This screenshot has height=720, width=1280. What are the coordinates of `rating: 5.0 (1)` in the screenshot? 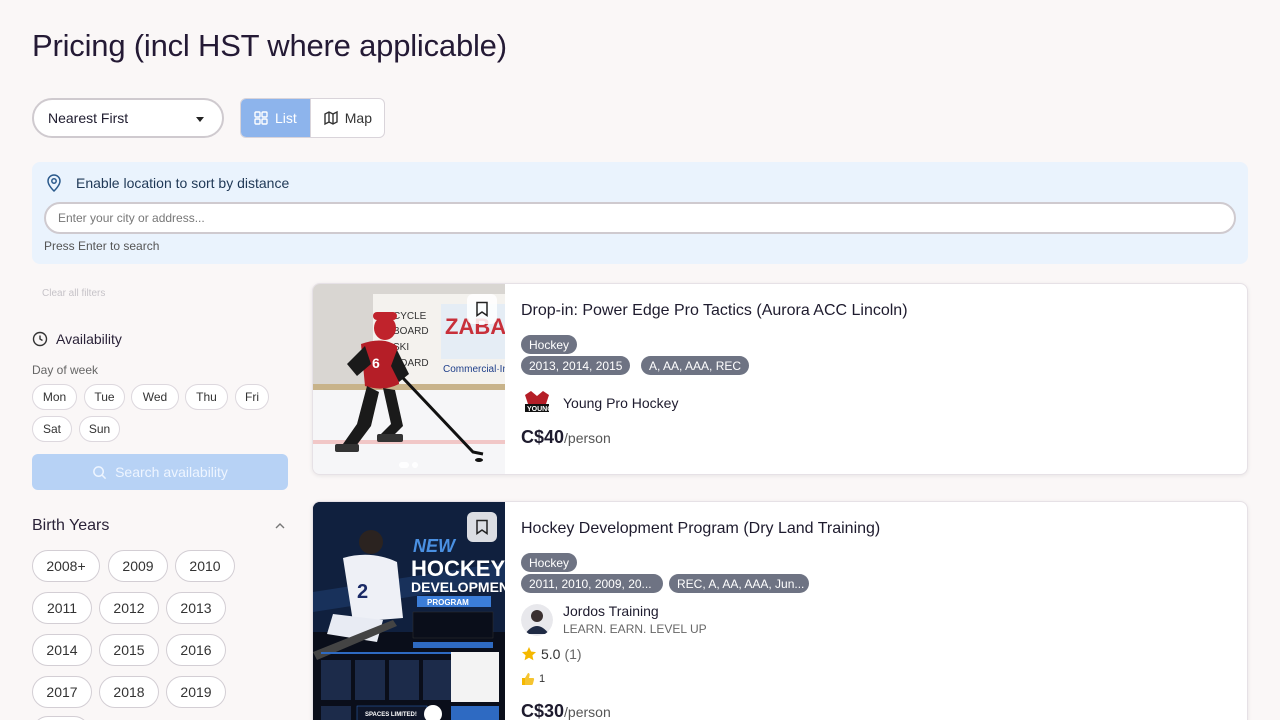 It's located at (551, 654).